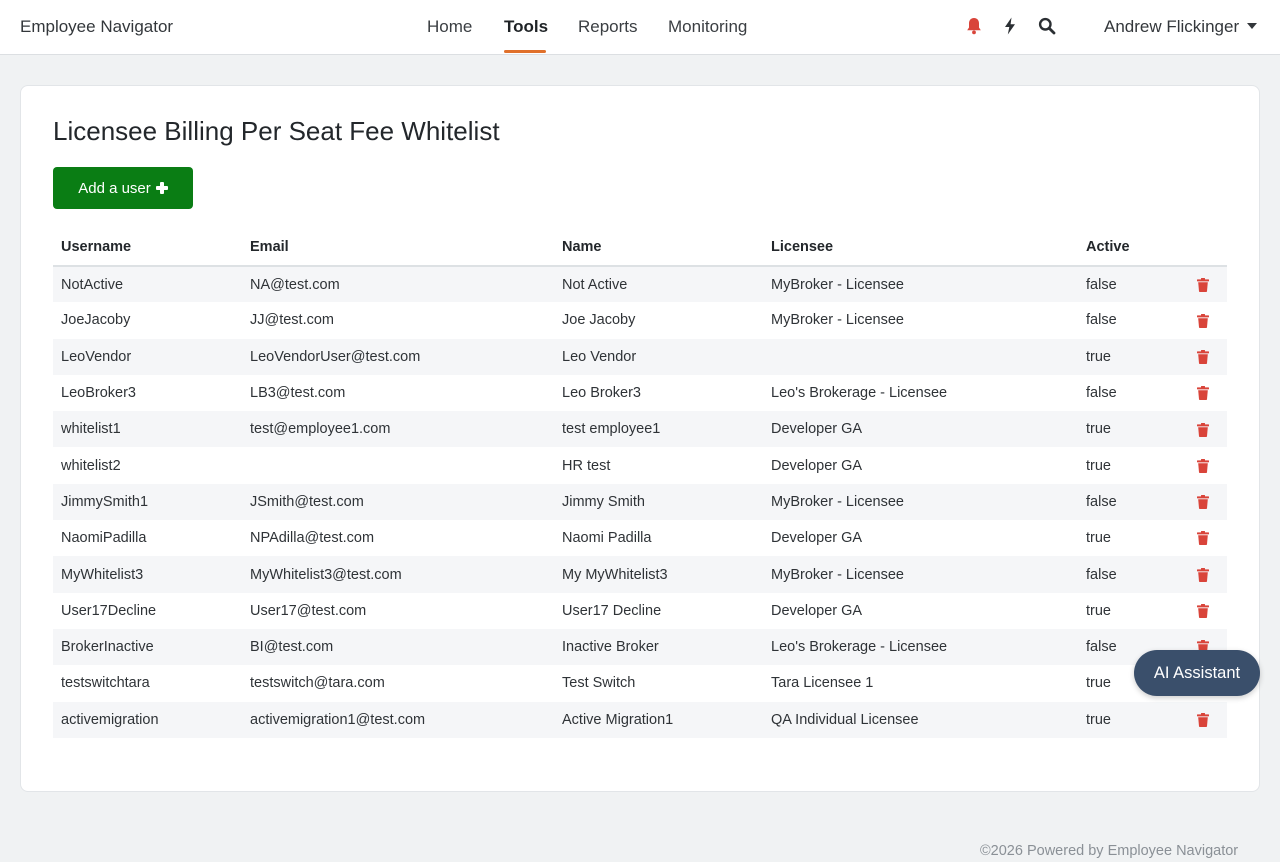 Image resolution: width=1280 pixels, height=862 pixels. What do you see at coordinates (658, 502) in the screenshot?
I see `name-cell: Jimmy Smith` at bounding box center [658, 502].